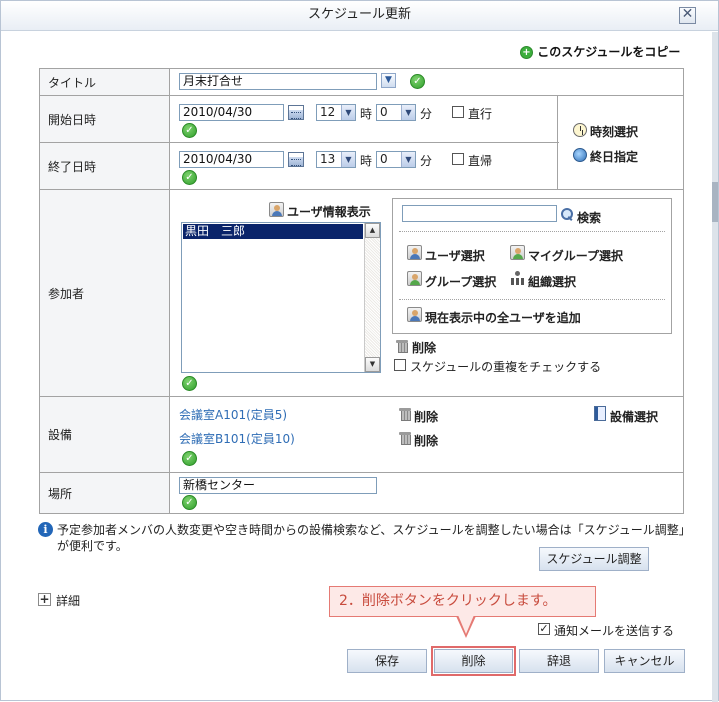 Image resolution: width=719 pixels, height=702 pixels. I want to click on facilities-label: 設備, so click(105, 434).